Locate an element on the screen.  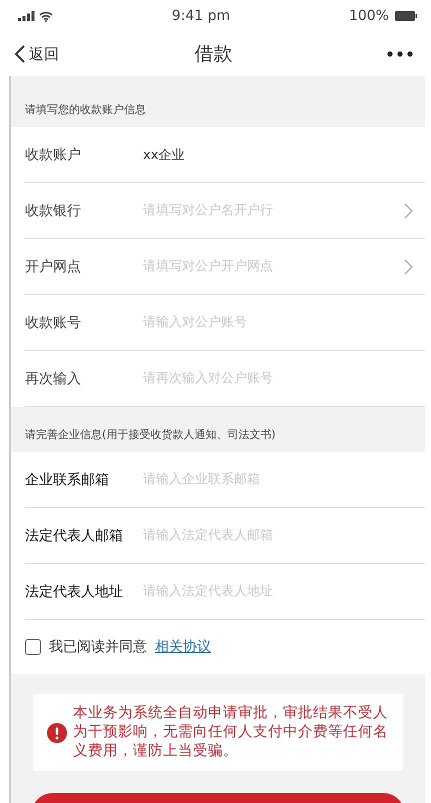
back-button: 返回 is located at coordinates (59, 54).